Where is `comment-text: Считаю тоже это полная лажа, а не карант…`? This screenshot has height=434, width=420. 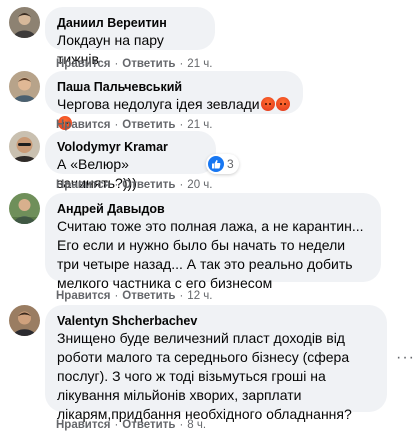 comment-text: Считаю тоже это полная лажа, а не карант… is located at coordinates (212, 254).